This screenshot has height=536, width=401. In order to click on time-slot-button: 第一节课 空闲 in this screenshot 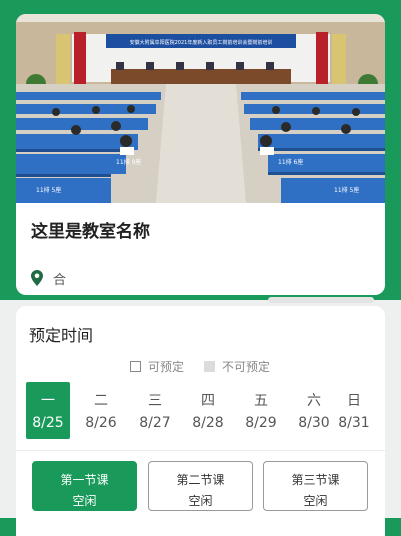, I will do `click(84, 486)`.